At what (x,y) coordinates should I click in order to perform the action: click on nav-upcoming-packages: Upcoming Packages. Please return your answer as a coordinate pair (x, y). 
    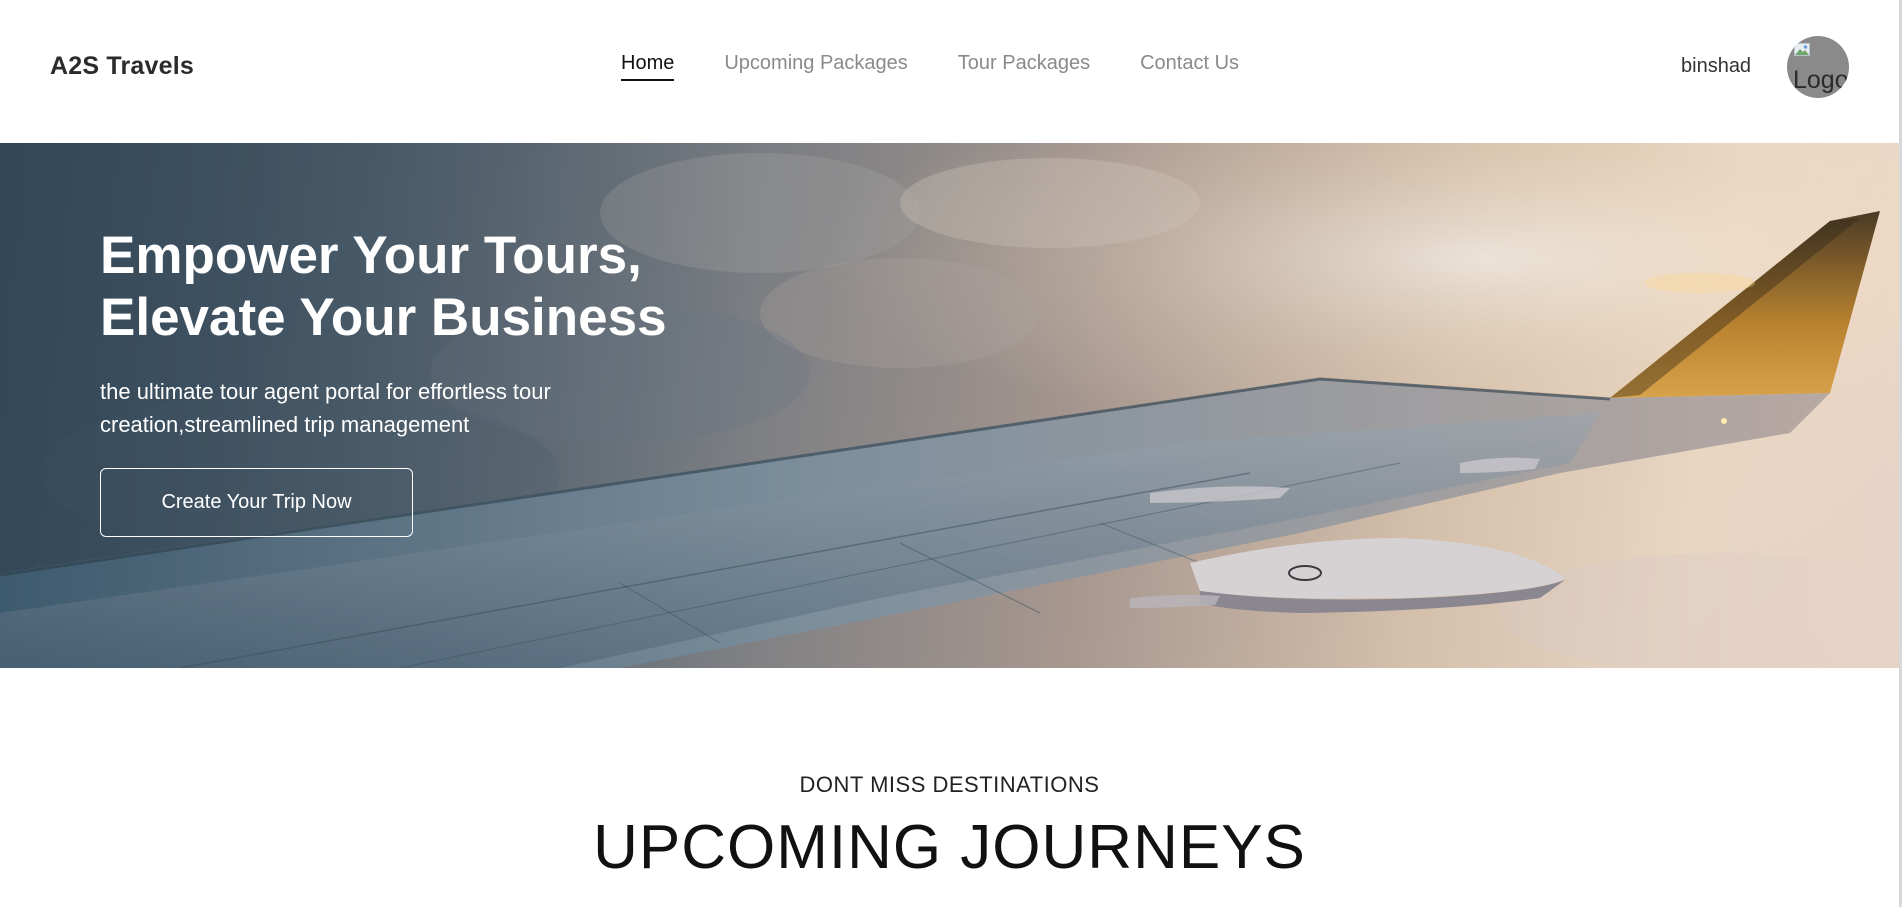
    Looking at the image, I should click on (815, 66).